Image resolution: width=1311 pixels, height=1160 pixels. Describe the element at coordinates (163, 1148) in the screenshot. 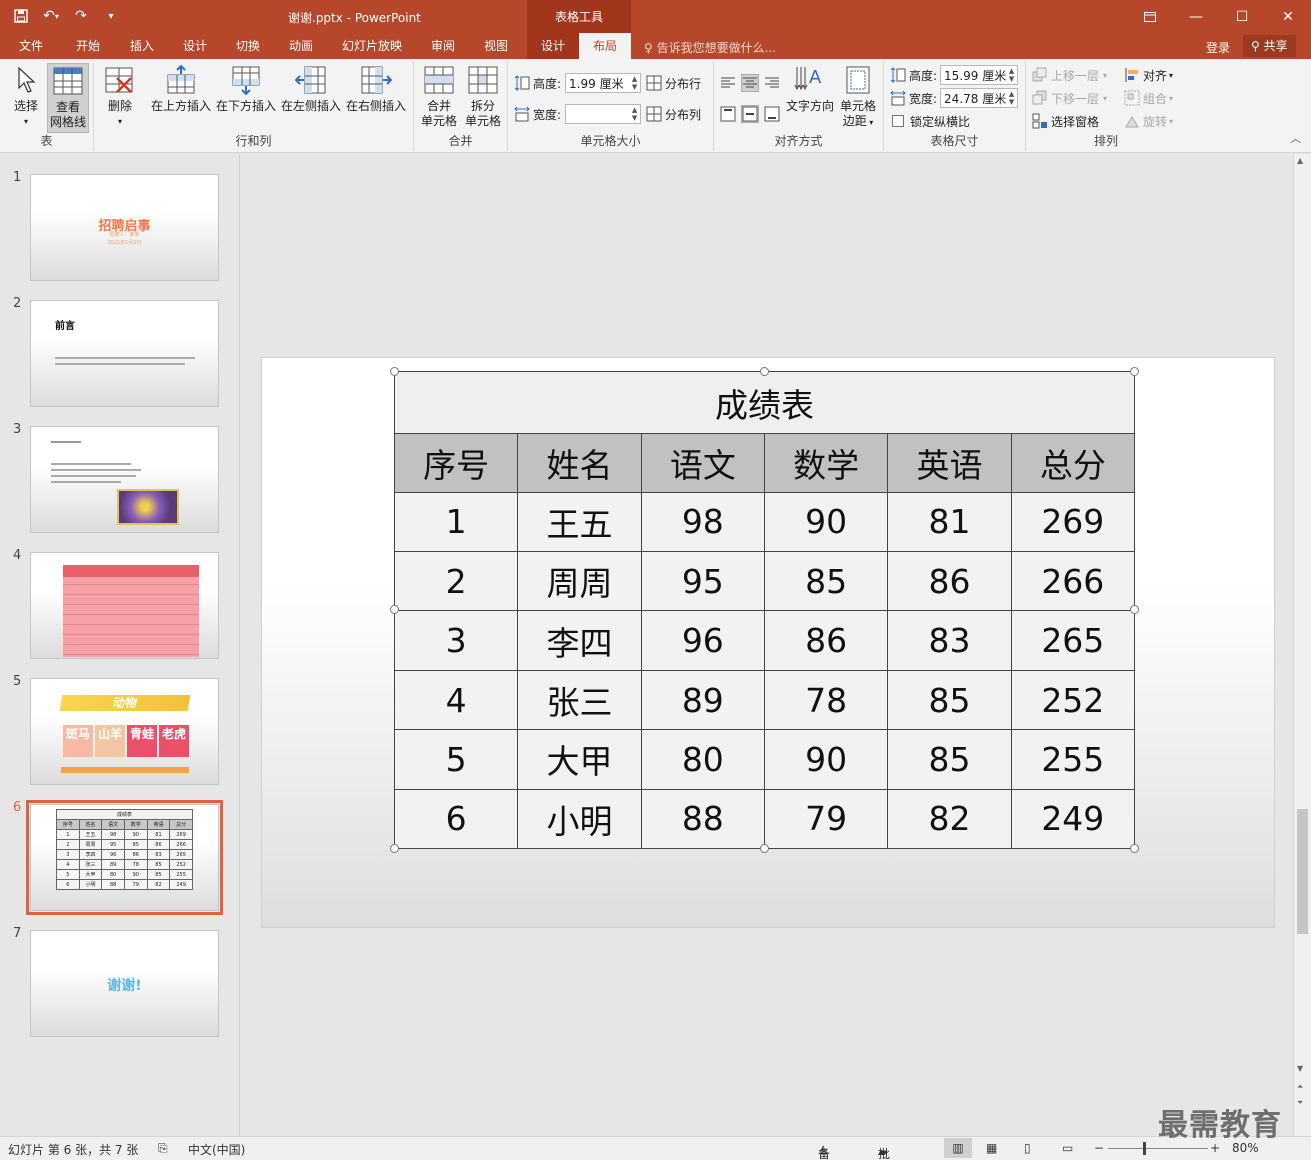

I see `spell-check-icon: ⎘` at that location.